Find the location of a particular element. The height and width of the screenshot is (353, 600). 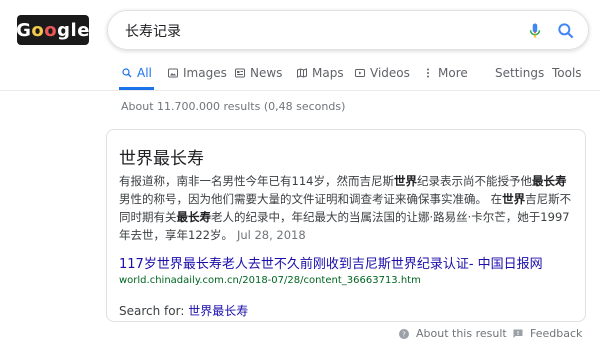

tab-label: News is located at coordinates (266, 73).